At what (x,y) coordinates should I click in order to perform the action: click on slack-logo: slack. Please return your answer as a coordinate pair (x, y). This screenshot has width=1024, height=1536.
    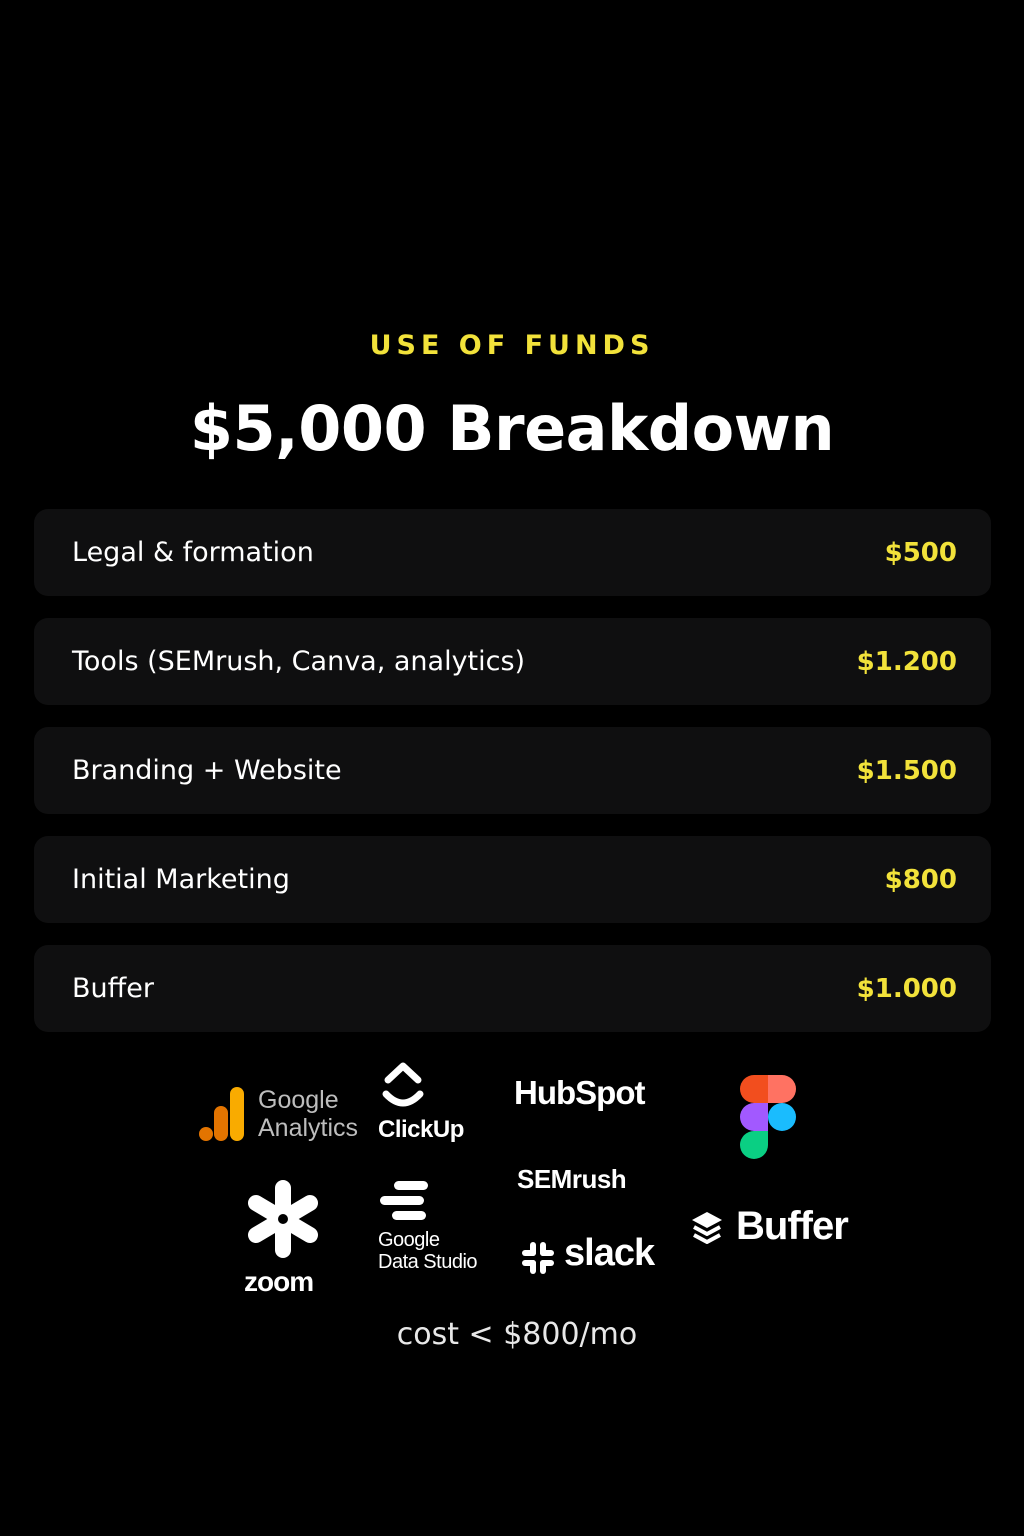
    Looking at the image, I should click on (609, 1253).